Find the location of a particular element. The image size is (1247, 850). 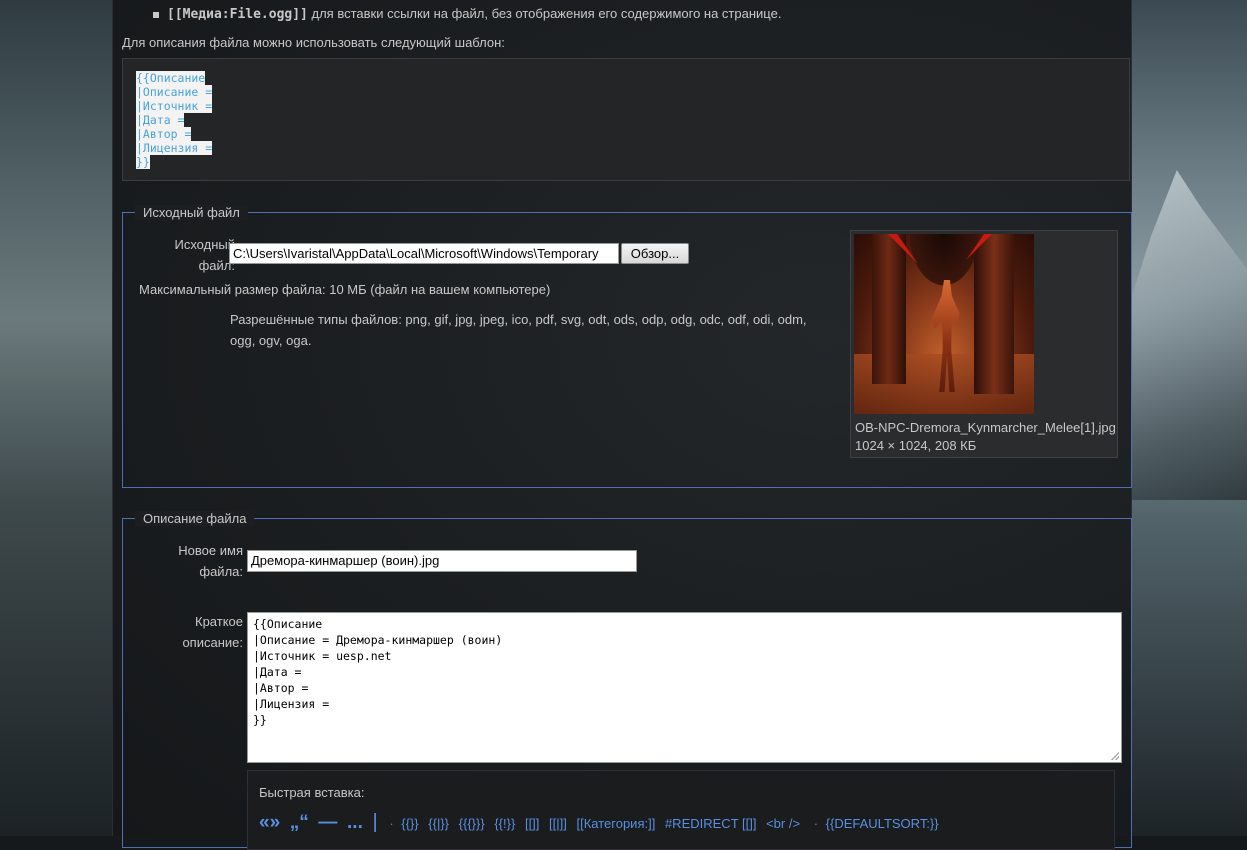

template-line: |Дата = is located at coordinates (160, 120).